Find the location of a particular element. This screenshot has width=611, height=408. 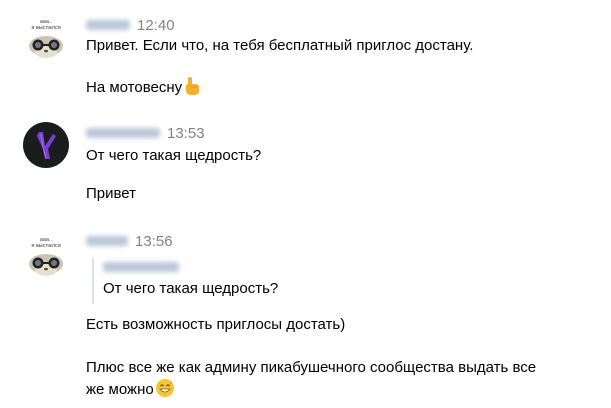

message-text: же можно is located at coordinates (130, 391).